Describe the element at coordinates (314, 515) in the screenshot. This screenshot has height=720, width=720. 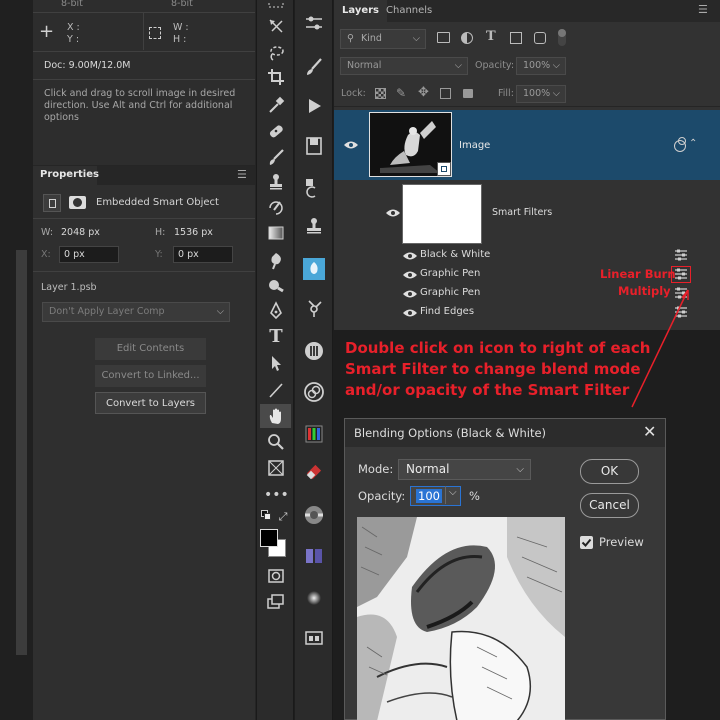
I see `color-panel-icon` at that location.